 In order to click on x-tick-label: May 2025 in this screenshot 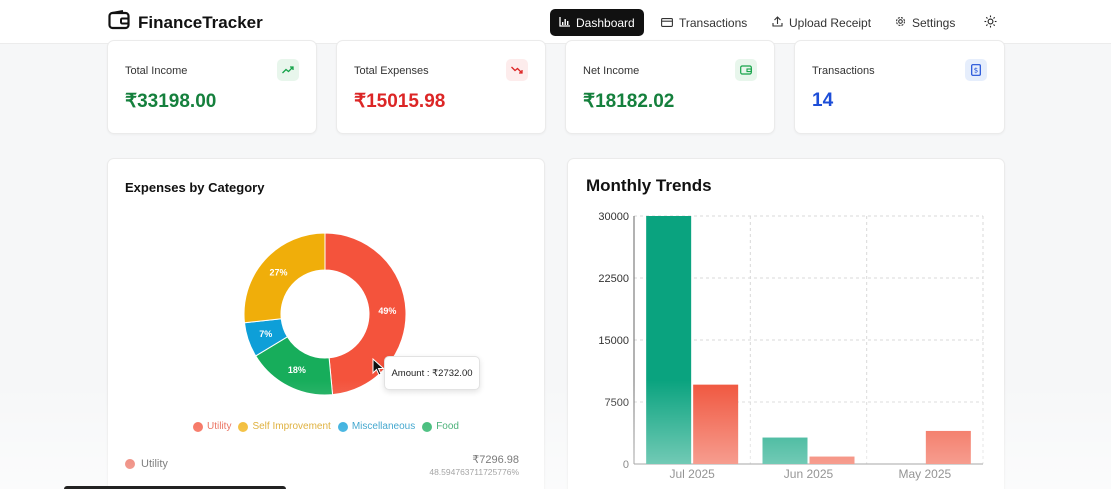, I will do `click(924, 474)`.